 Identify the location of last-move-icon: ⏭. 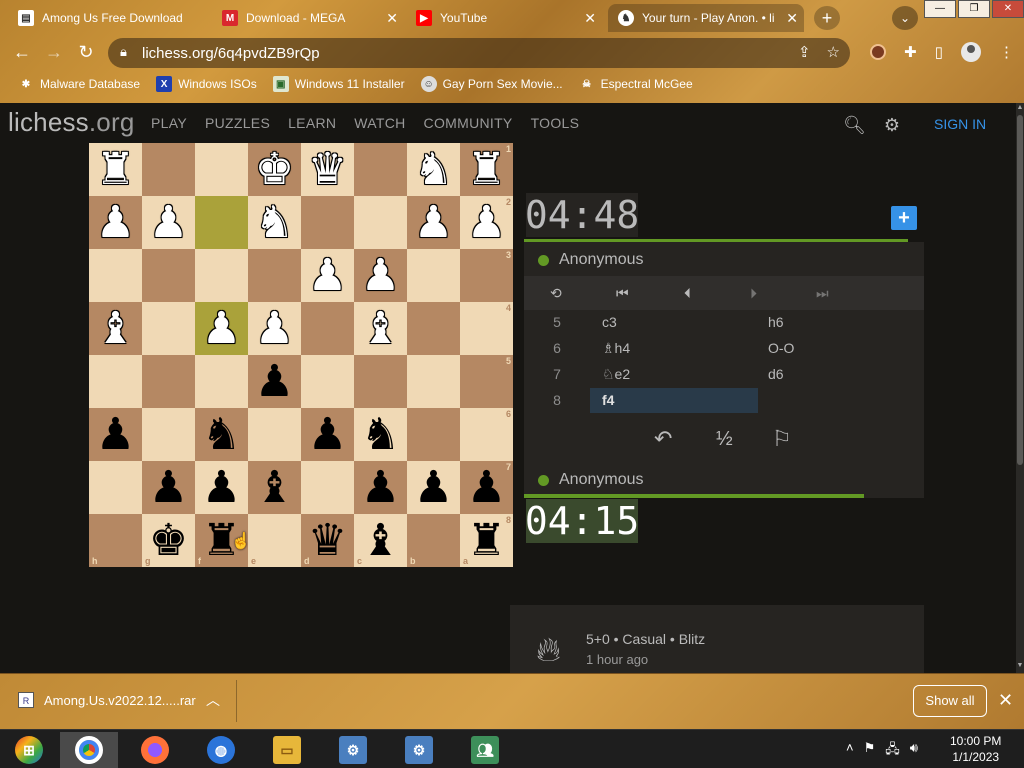
(822, 293).